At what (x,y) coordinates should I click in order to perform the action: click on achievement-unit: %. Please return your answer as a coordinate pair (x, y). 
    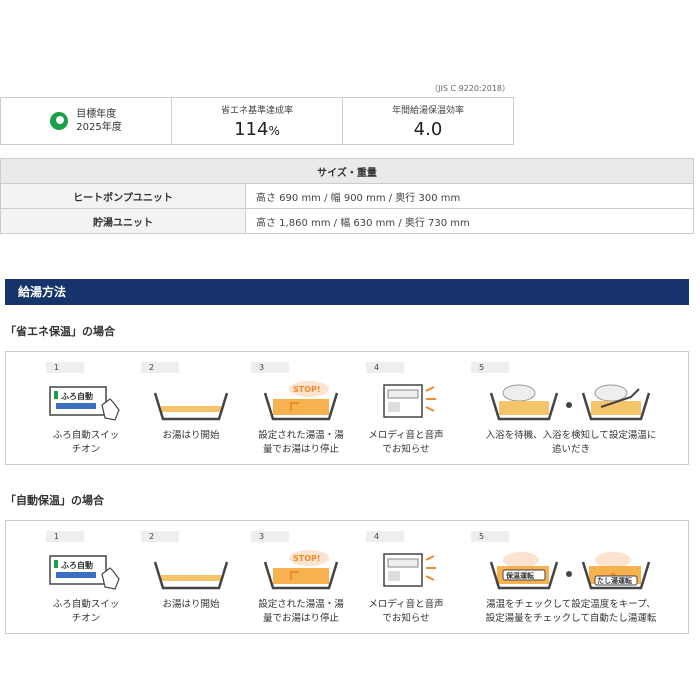
    Looking at the image, I should click on (274, 130).